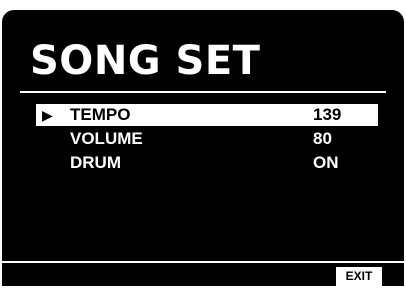 The image size is (406, 288). What do you see at coordinates (322, 138) in the screenshot?
I see `menu-item-value: 80` at bounding box center [322, 138].